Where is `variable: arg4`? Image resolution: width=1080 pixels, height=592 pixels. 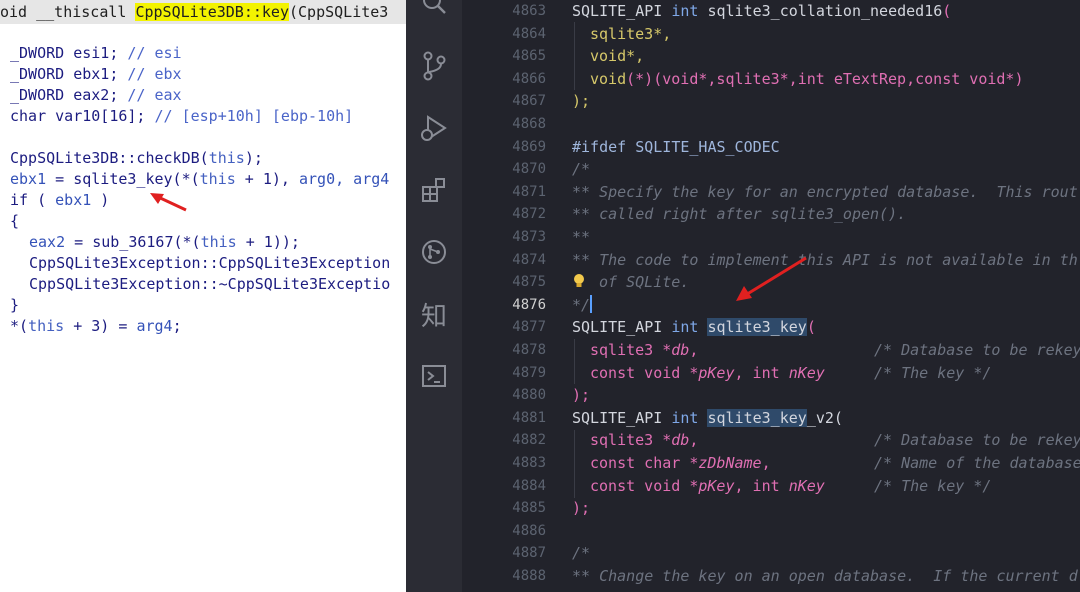 variable: arg4 is located at coordinates (154, 326).